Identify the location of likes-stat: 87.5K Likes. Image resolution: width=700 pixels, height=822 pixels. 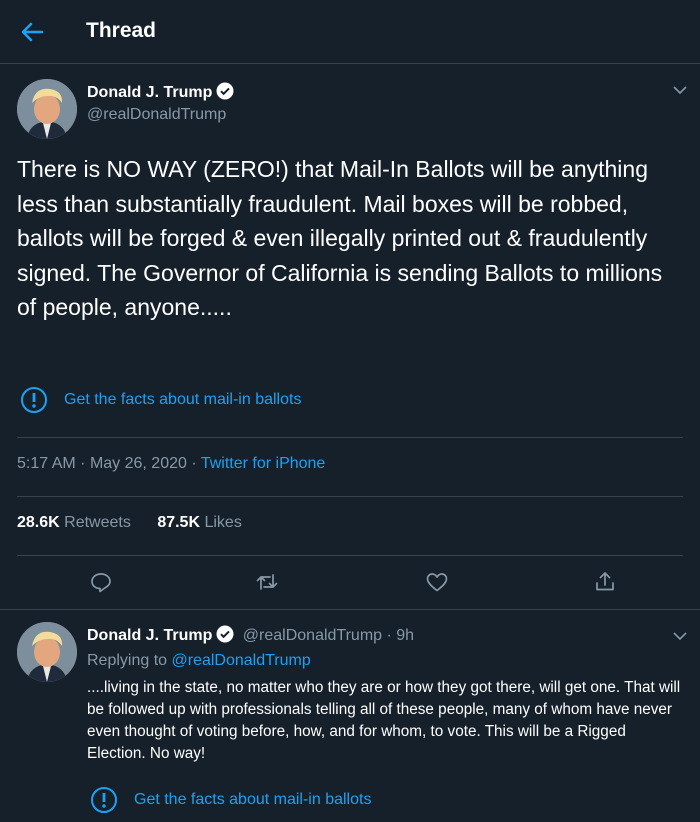
(199, 522).